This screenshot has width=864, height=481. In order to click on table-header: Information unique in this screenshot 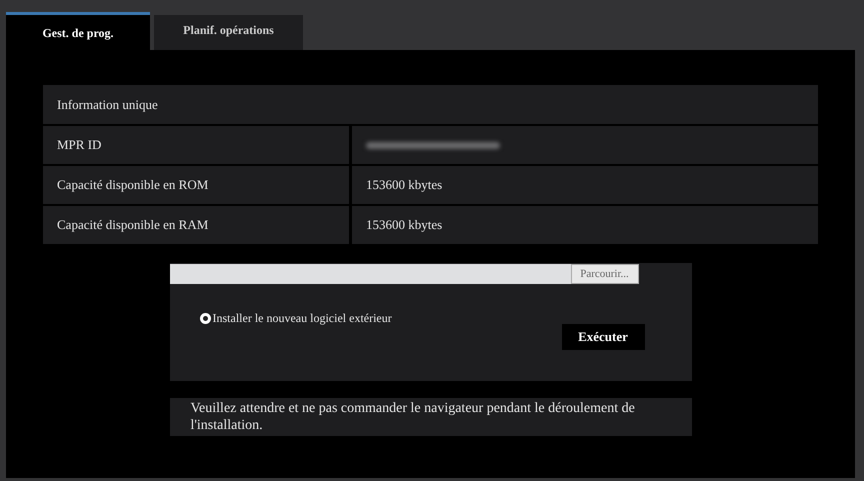, I will do `click(430, 104)`.